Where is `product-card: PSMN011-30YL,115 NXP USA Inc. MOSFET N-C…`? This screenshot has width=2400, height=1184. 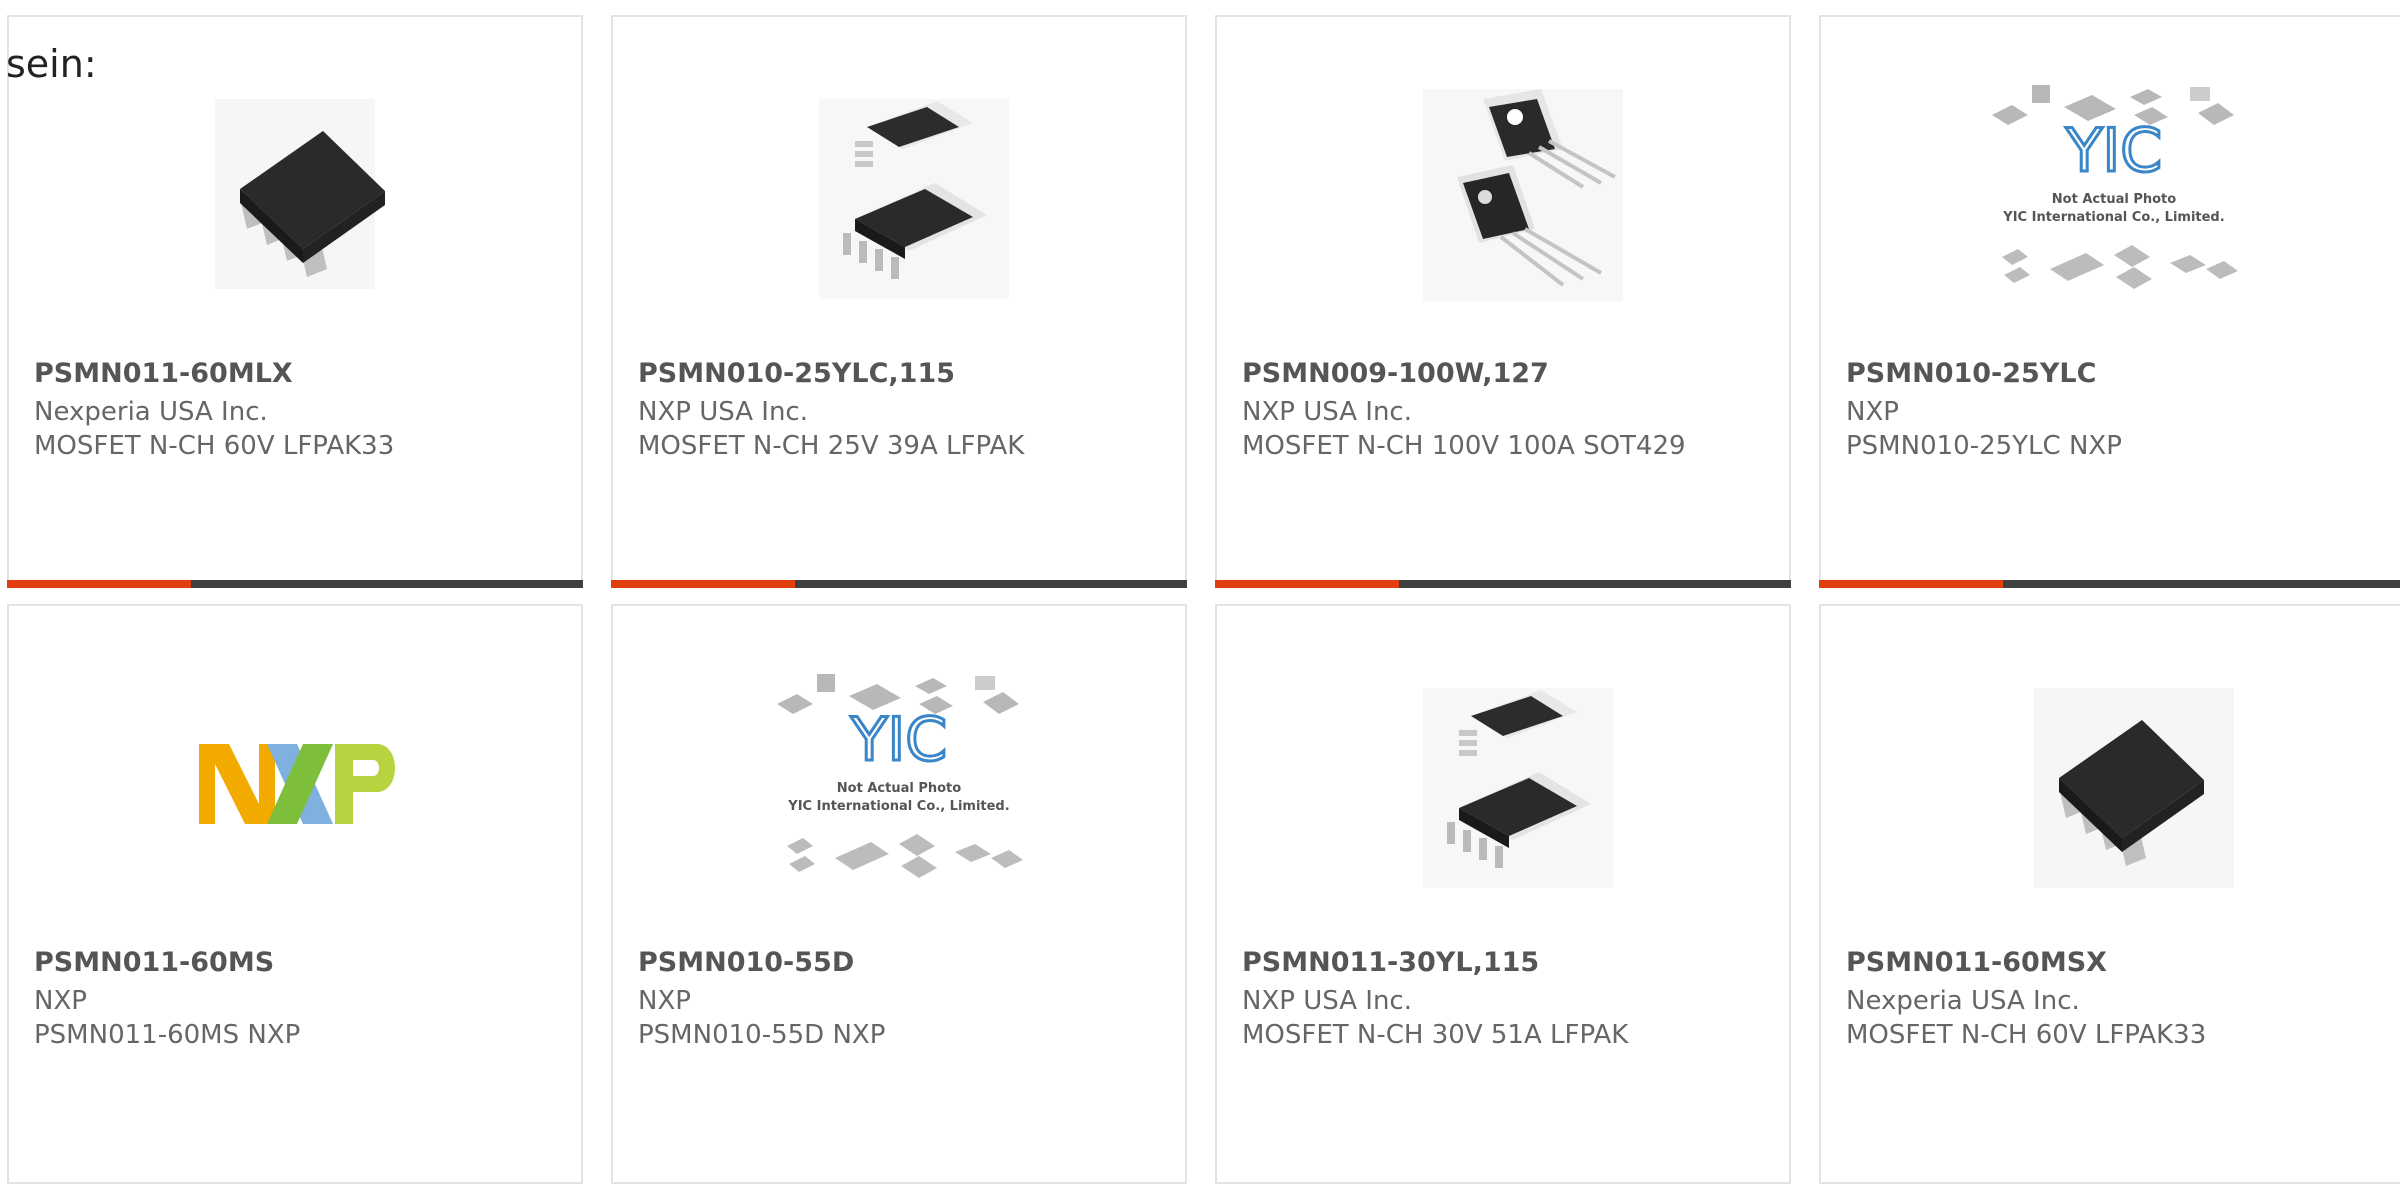
product-card: PSMN011-30YL,115 NXP USA Inc. MOSFET N-C… is located at coordinates (1503, 894).